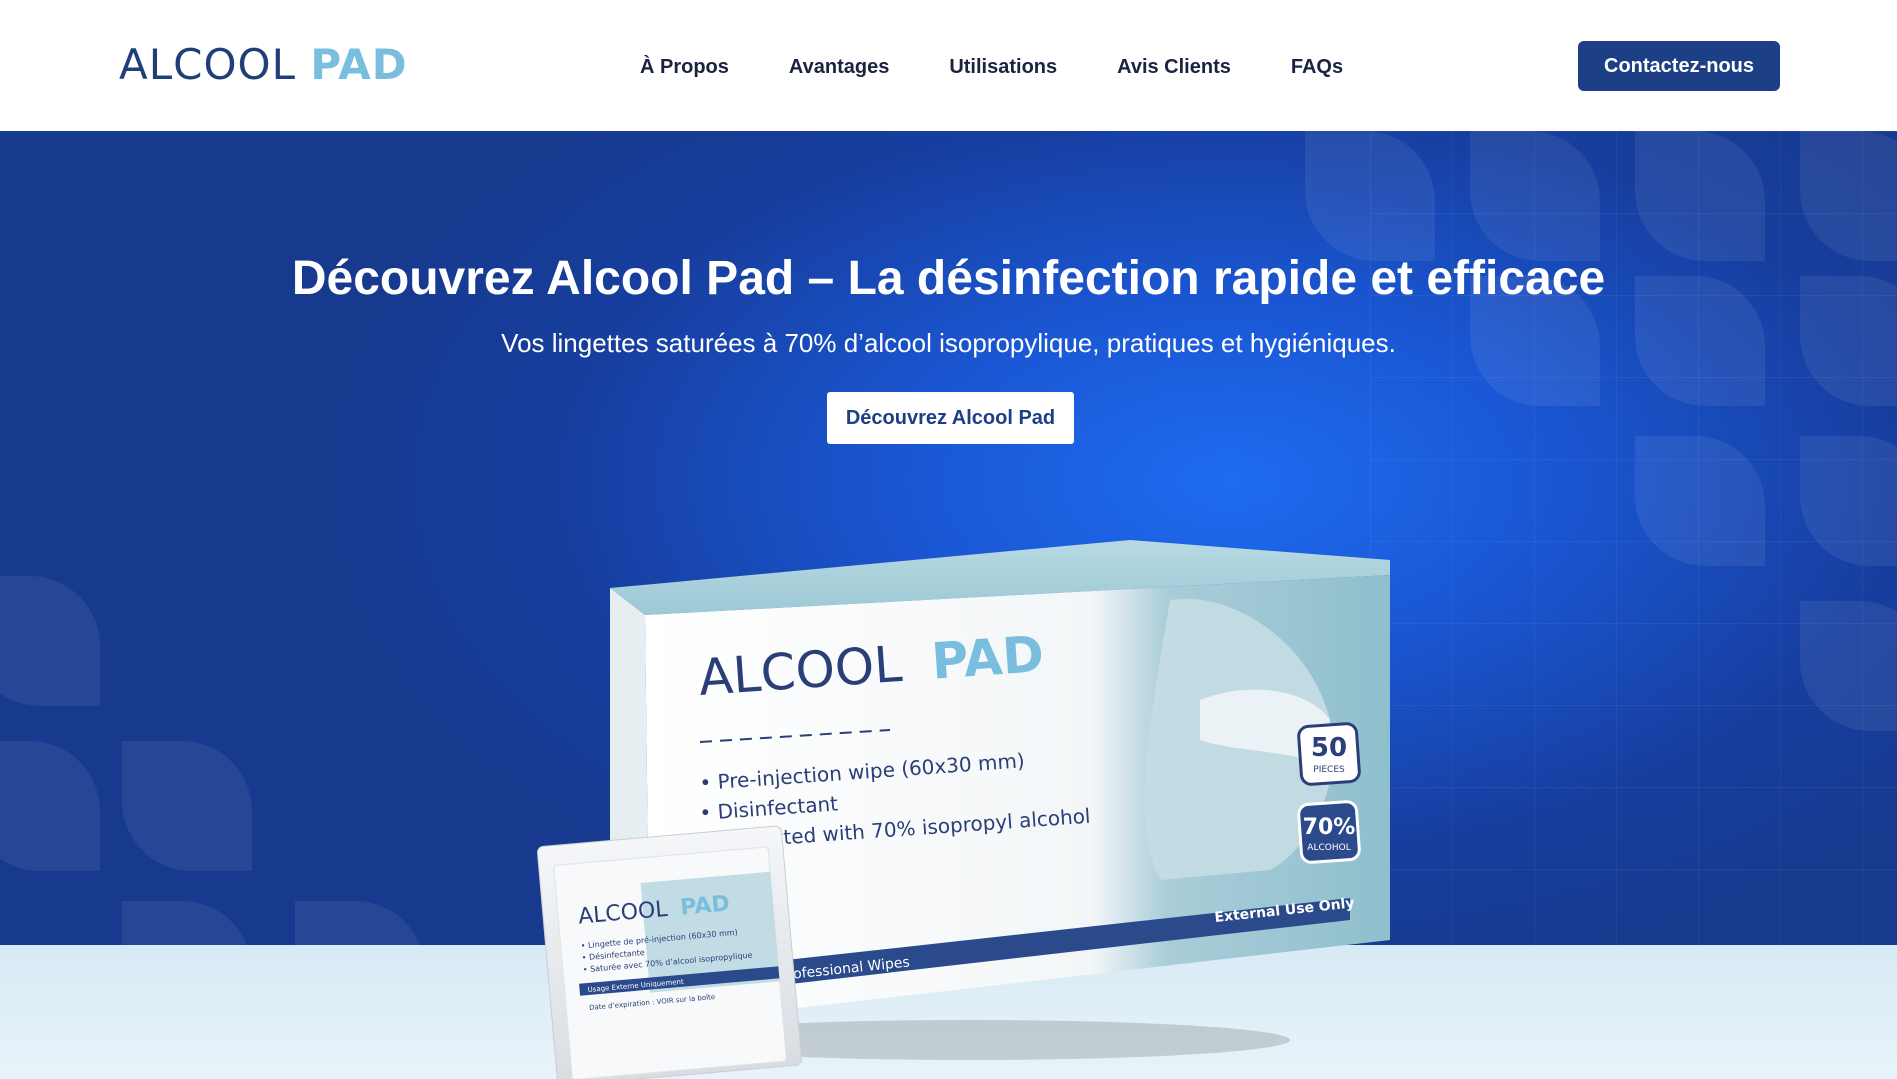 The image size is (1897, 1079). Describe the element at coordinates (1328, 848) in the screenshot. I see `svg-text: ALCOHOL` at that location.